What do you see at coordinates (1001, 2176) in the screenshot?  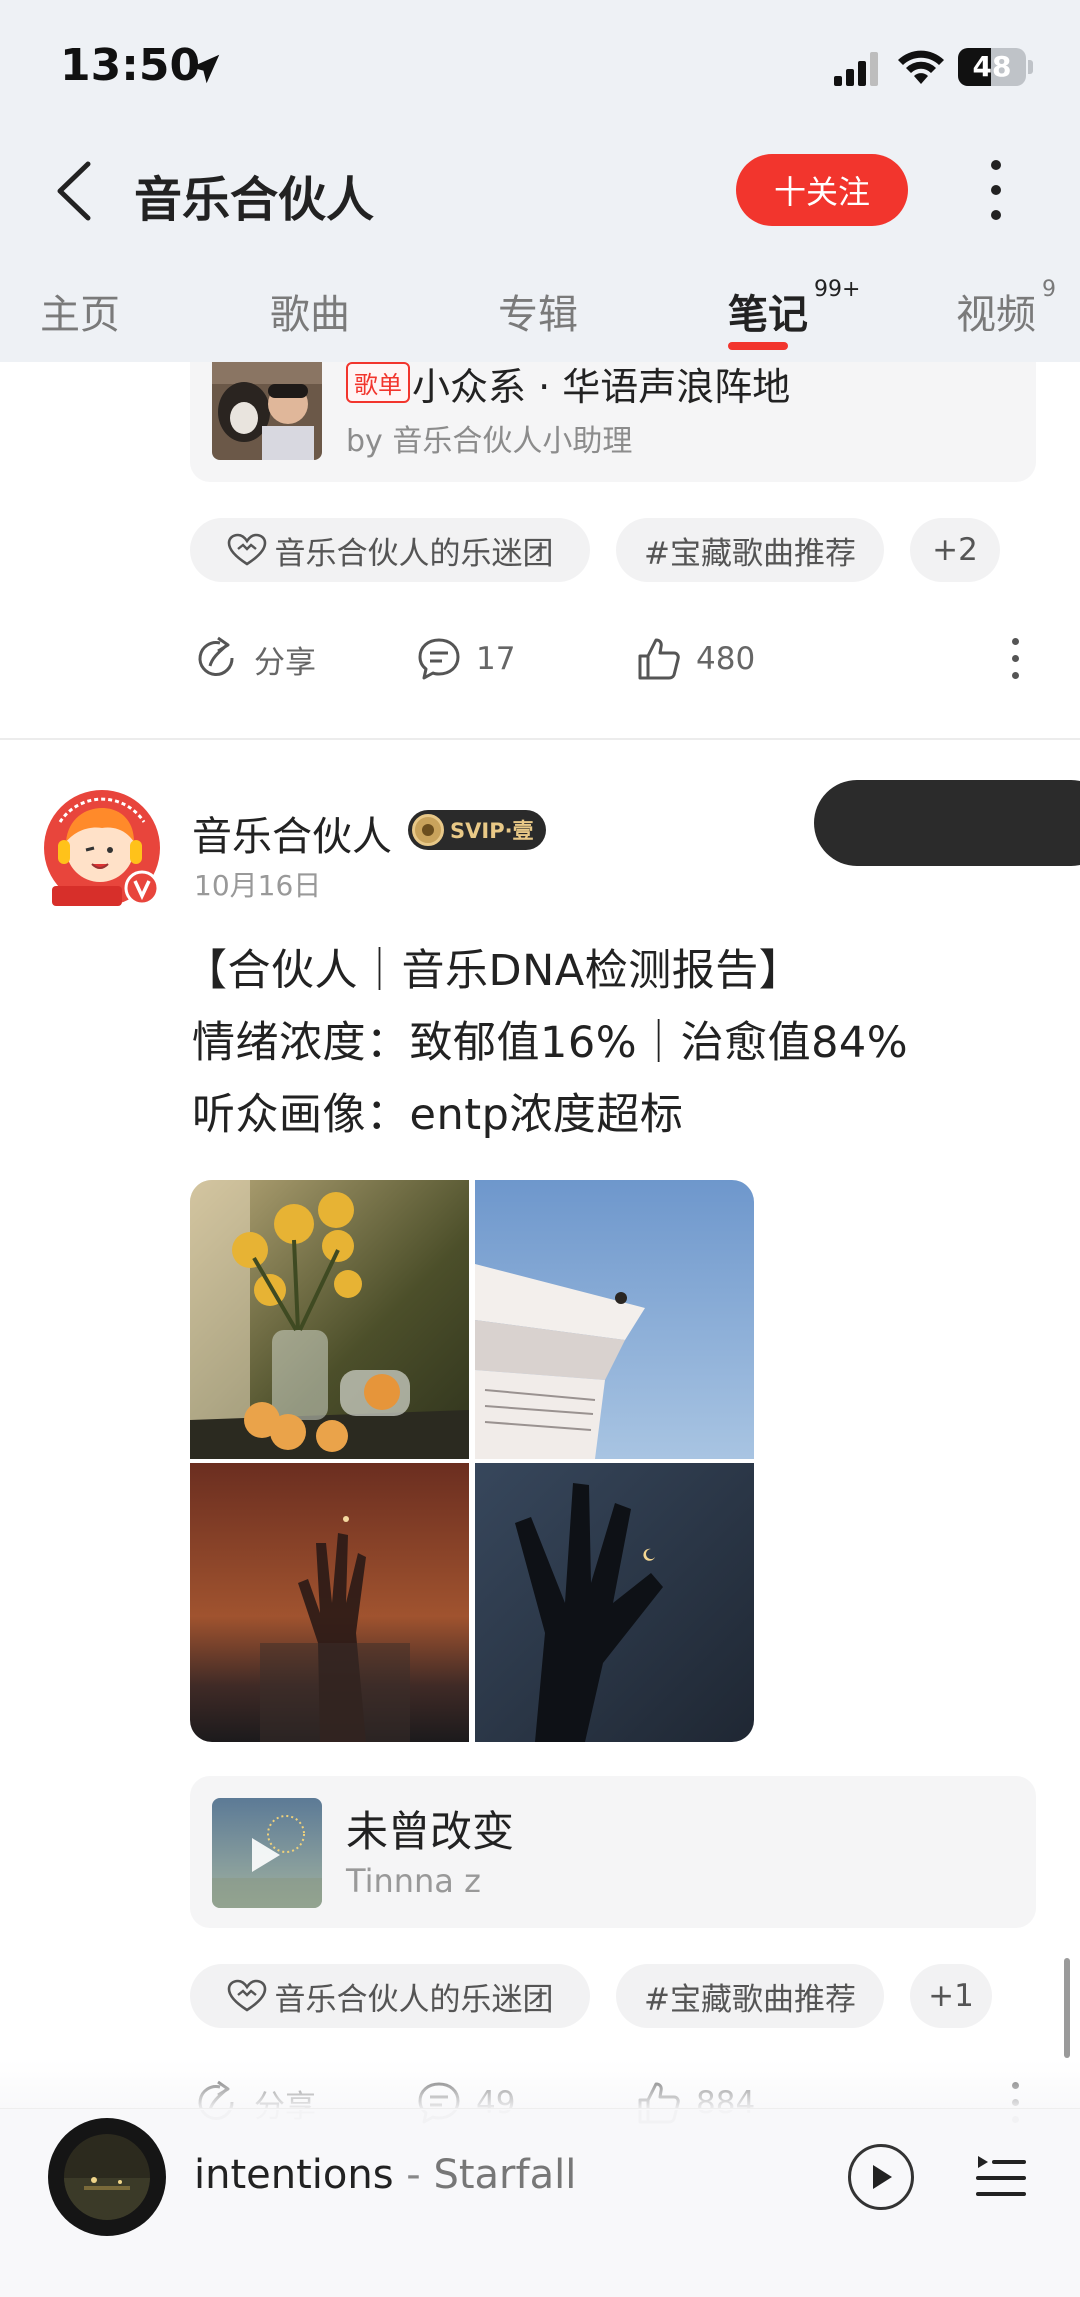 I see `playlist-queue-icon` at bounding box center [1001, 2176].